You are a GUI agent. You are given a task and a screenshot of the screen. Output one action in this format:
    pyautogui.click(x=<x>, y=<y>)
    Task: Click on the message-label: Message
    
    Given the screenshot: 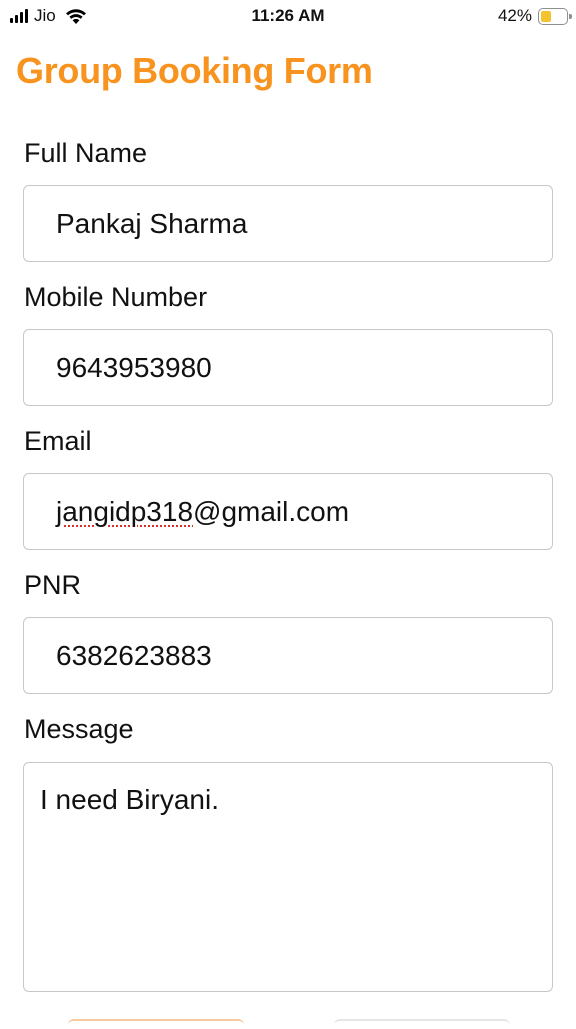 What is the action you would take?
    pyautogui.click(x=79, y=729)
    